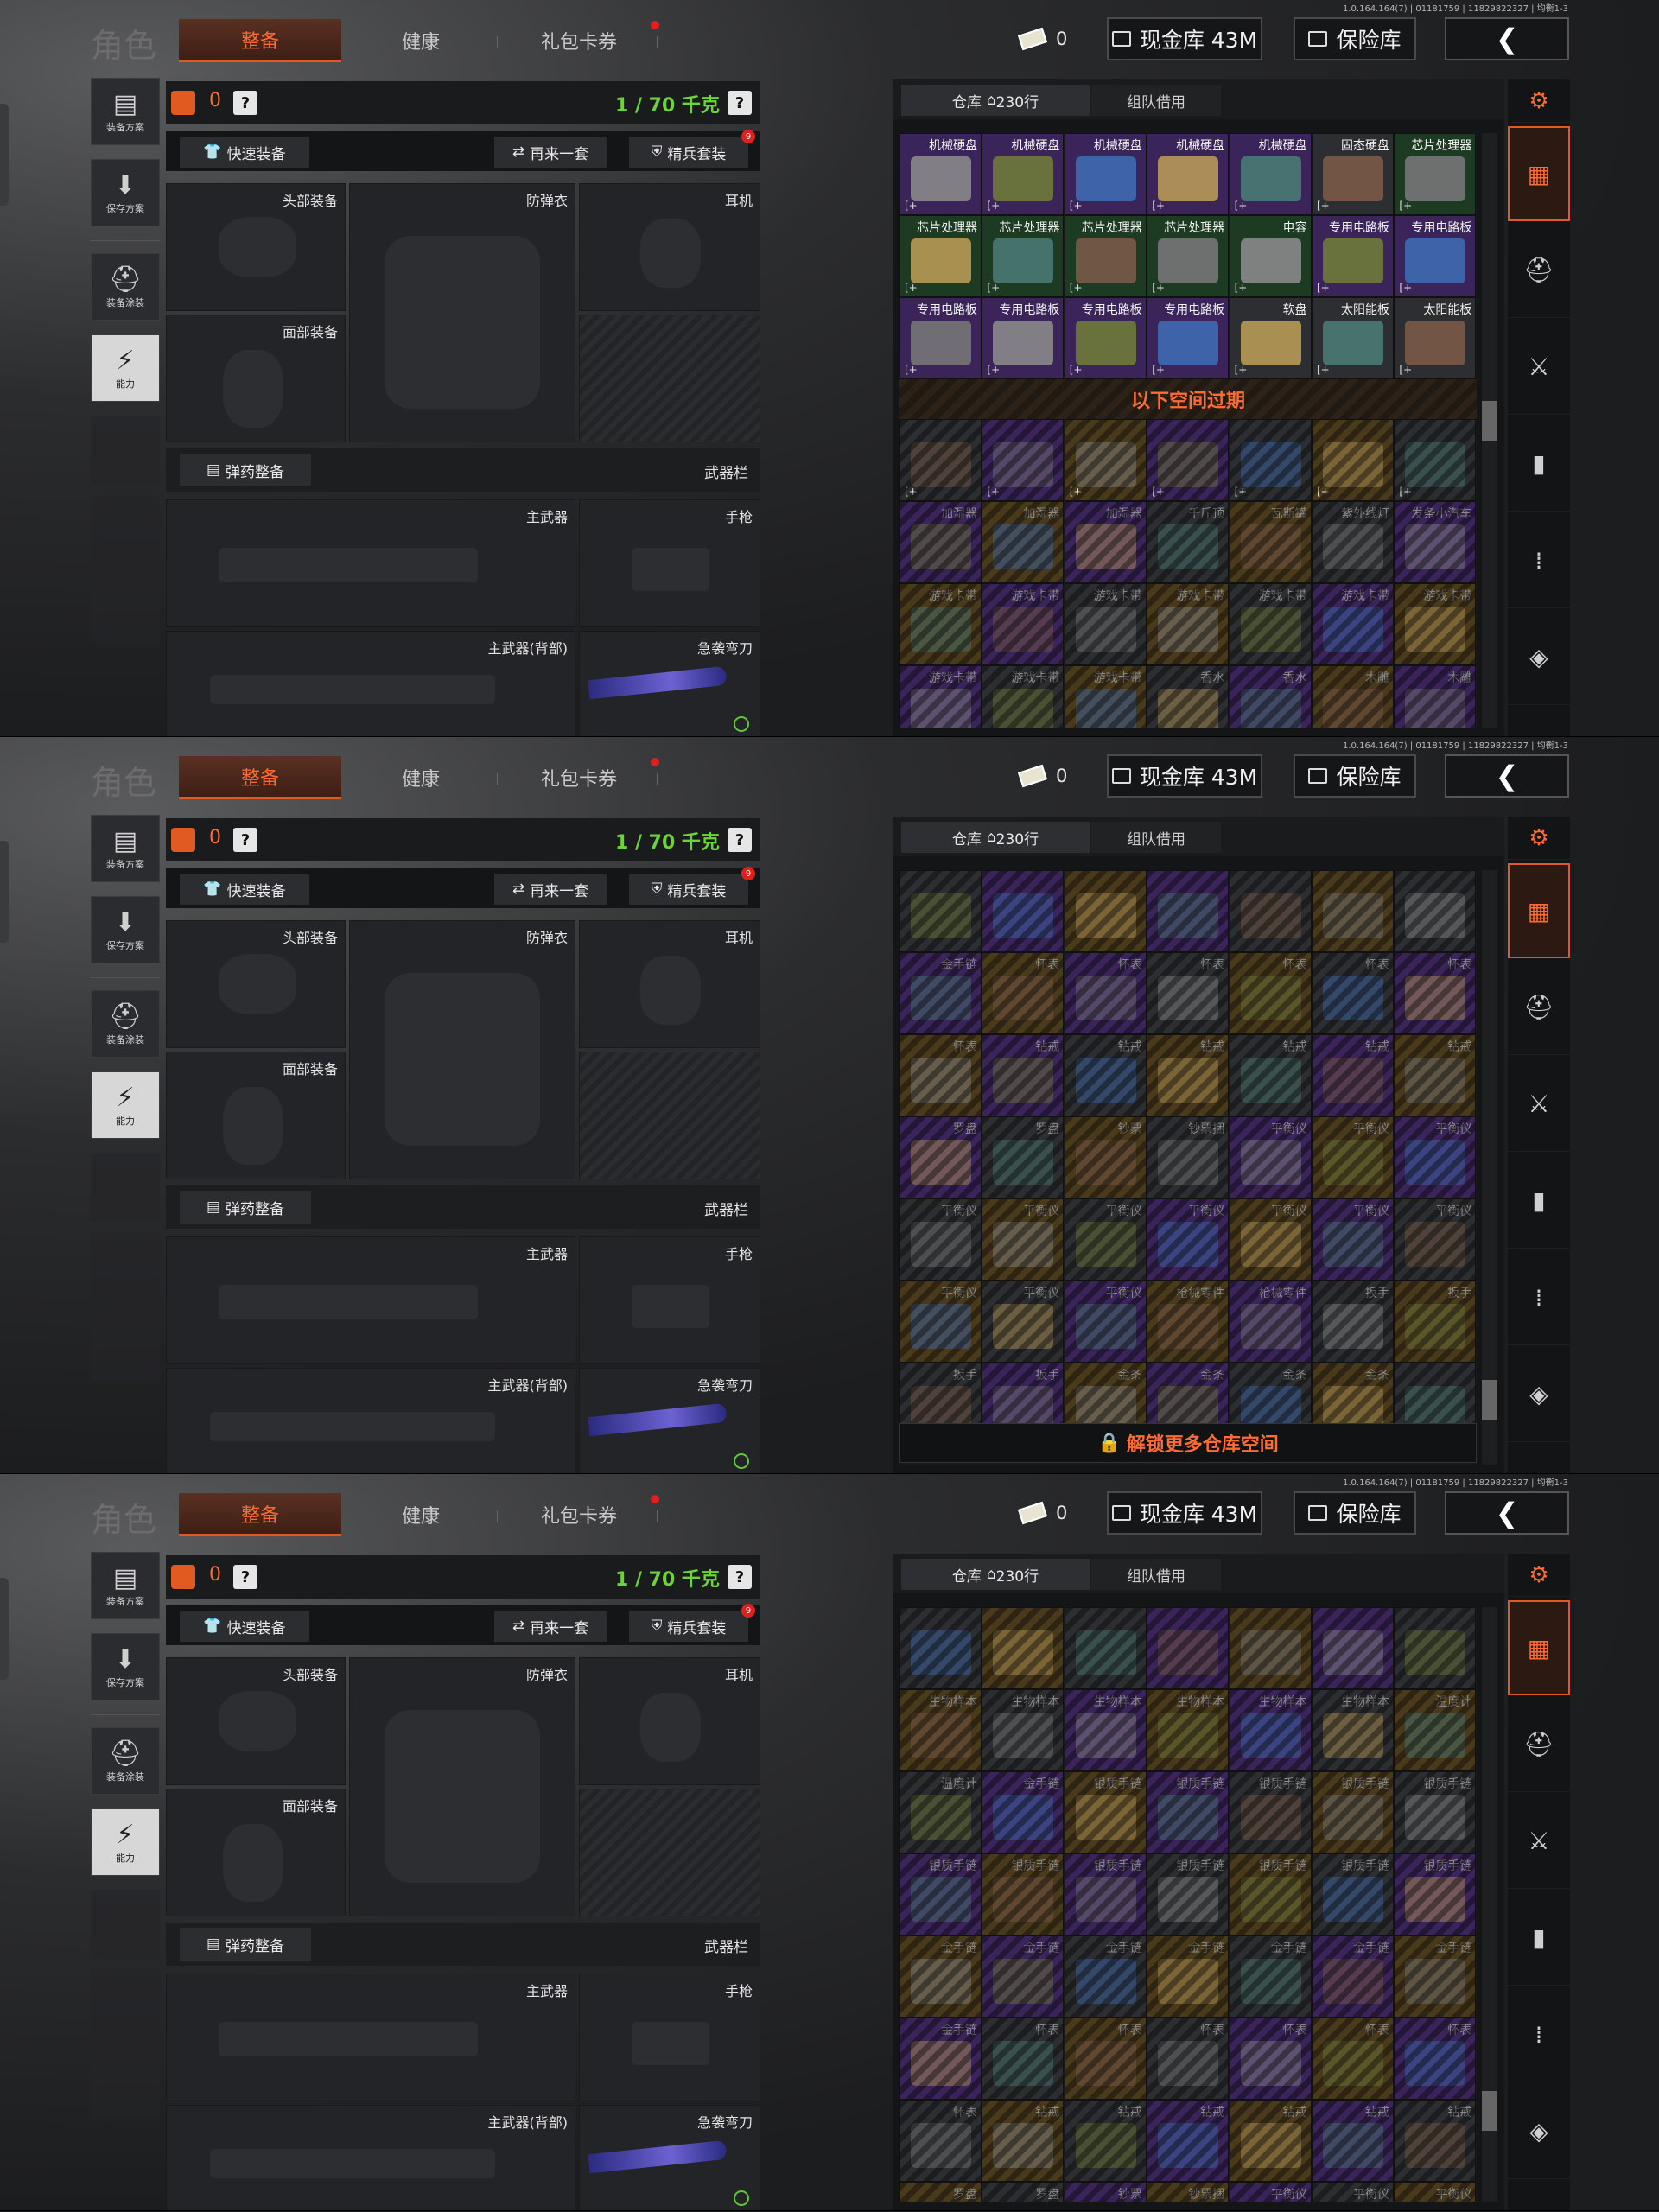 This screenshot has height=2212, width=1659. I want to click on side-drawer-tab, so click(4, 1629).